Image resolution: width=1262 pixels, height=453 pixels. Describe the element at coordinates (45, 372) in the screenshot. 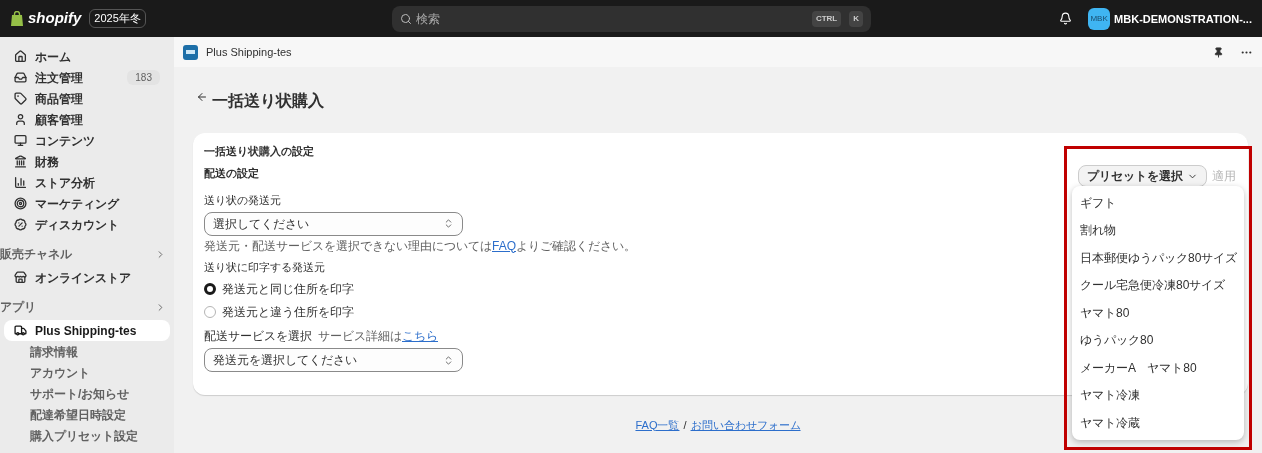

I see `sub-nav-item: アカウント` at that location.